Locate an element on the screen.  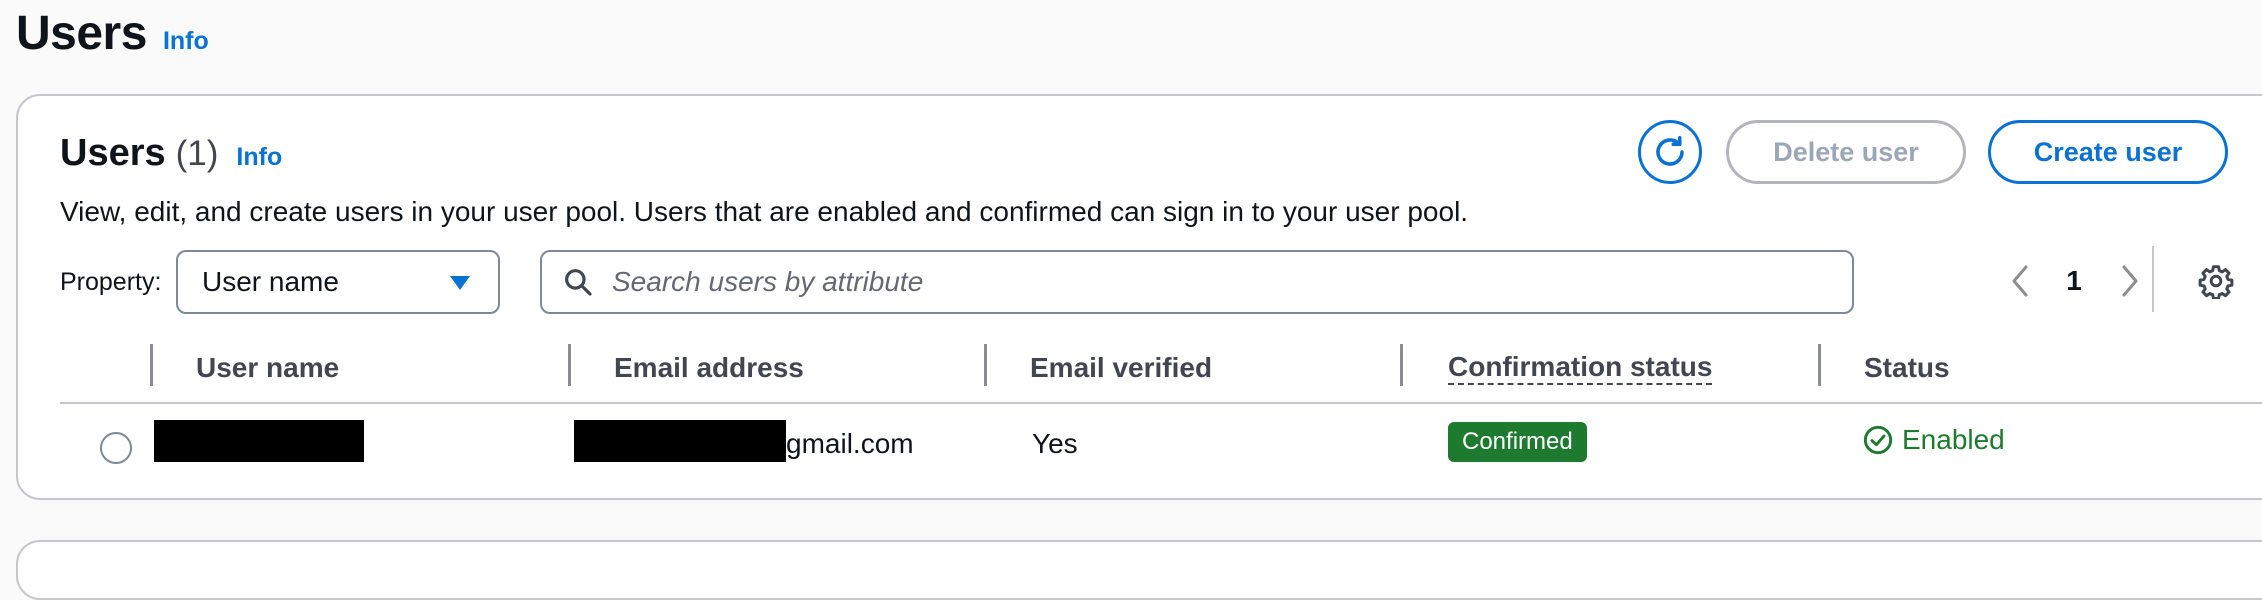
column-user-name: User name is located at coordinates (267, 368).